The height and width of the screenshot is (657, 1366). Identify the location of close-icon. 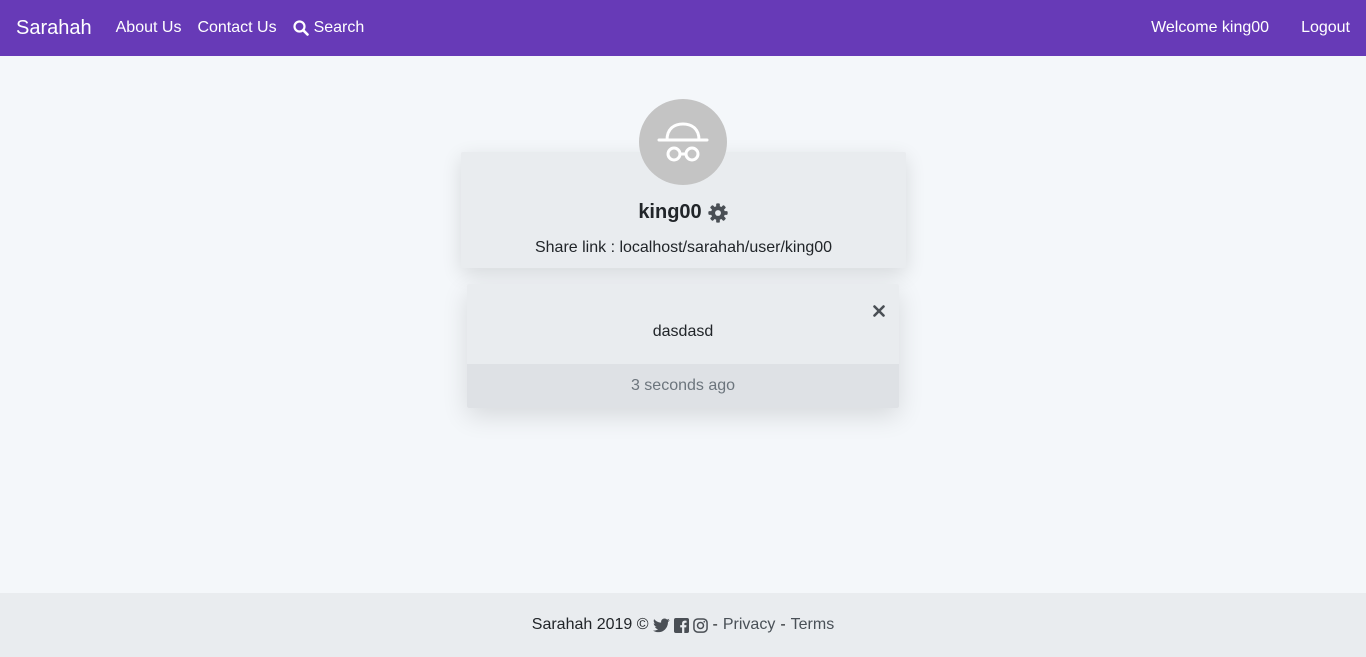
(879, 311).